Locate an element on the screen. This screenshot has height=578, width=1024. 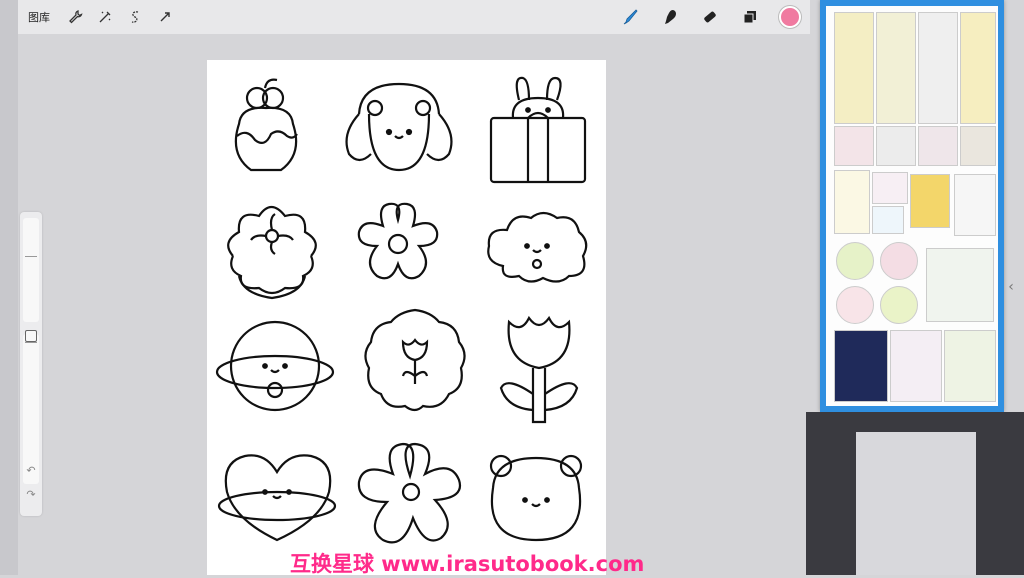
screen-edge is located at coordinates (9, 287).